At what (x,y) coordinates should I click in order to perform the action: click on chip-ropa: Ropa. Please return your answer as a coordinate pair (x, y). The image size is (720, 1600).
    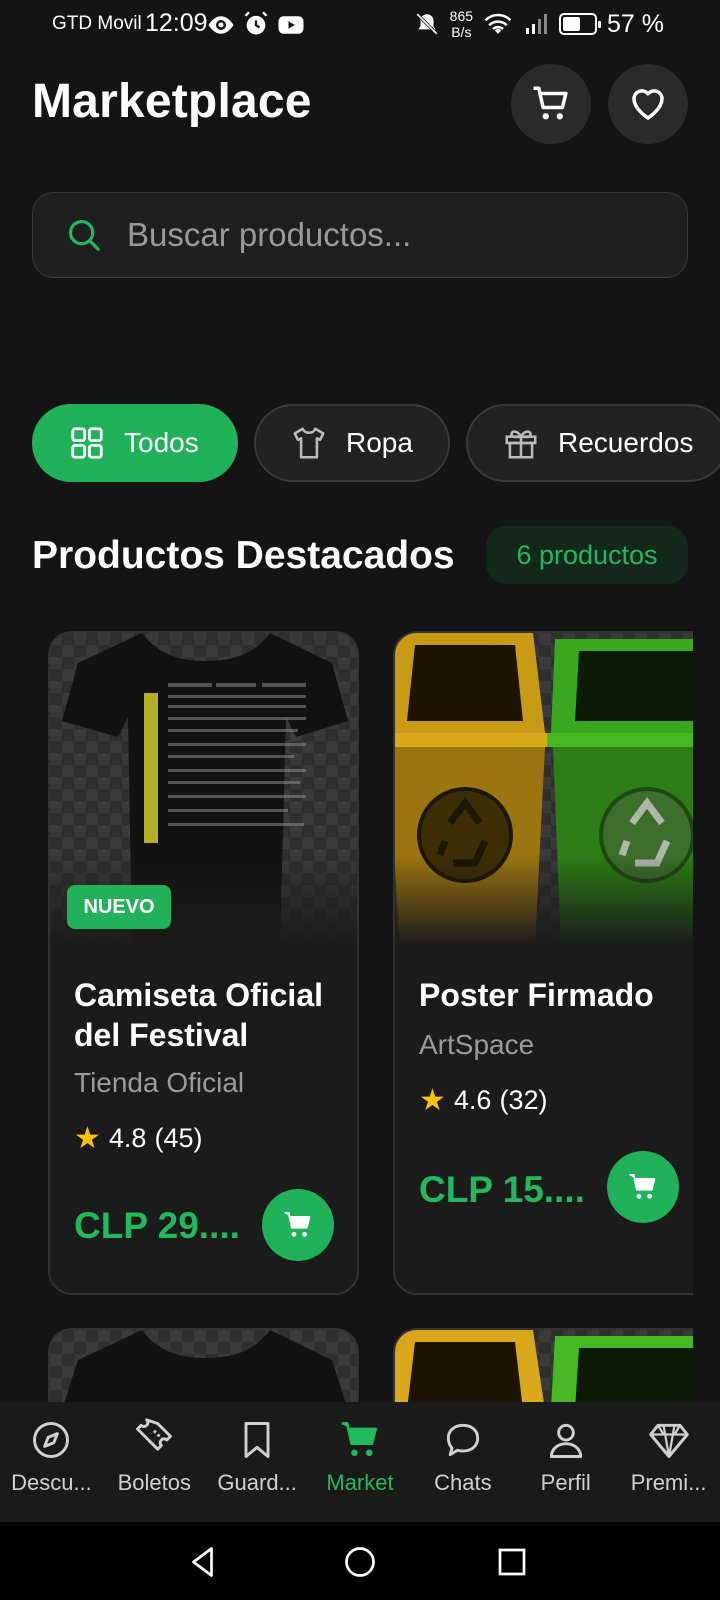
    Looking at the image, I should click on (352, 443).